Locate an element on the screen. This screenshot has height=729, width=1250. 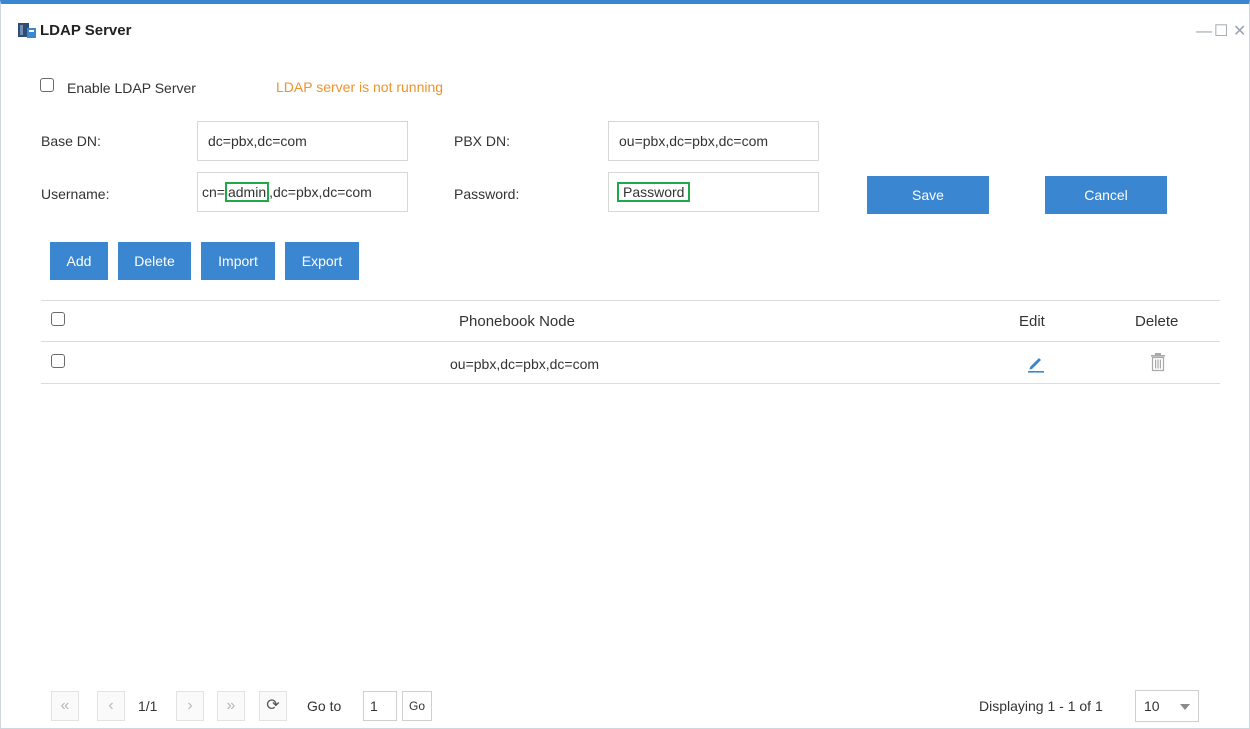
password-label: Password: is located at coordinates (487, 194).